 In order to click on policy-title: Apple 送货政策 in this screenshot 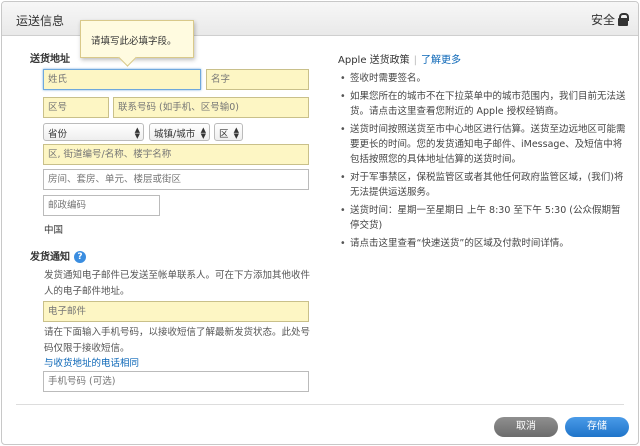, I will do `click(374, 60)`.